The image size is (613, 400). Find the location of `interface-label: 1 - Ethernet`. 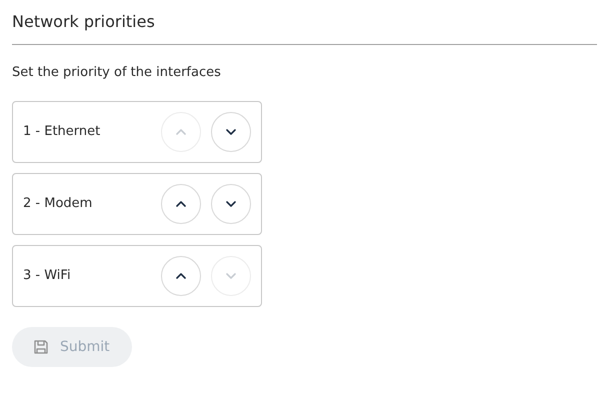

interface-label: 1 - Ethernet is located at coordinates (62, 132).